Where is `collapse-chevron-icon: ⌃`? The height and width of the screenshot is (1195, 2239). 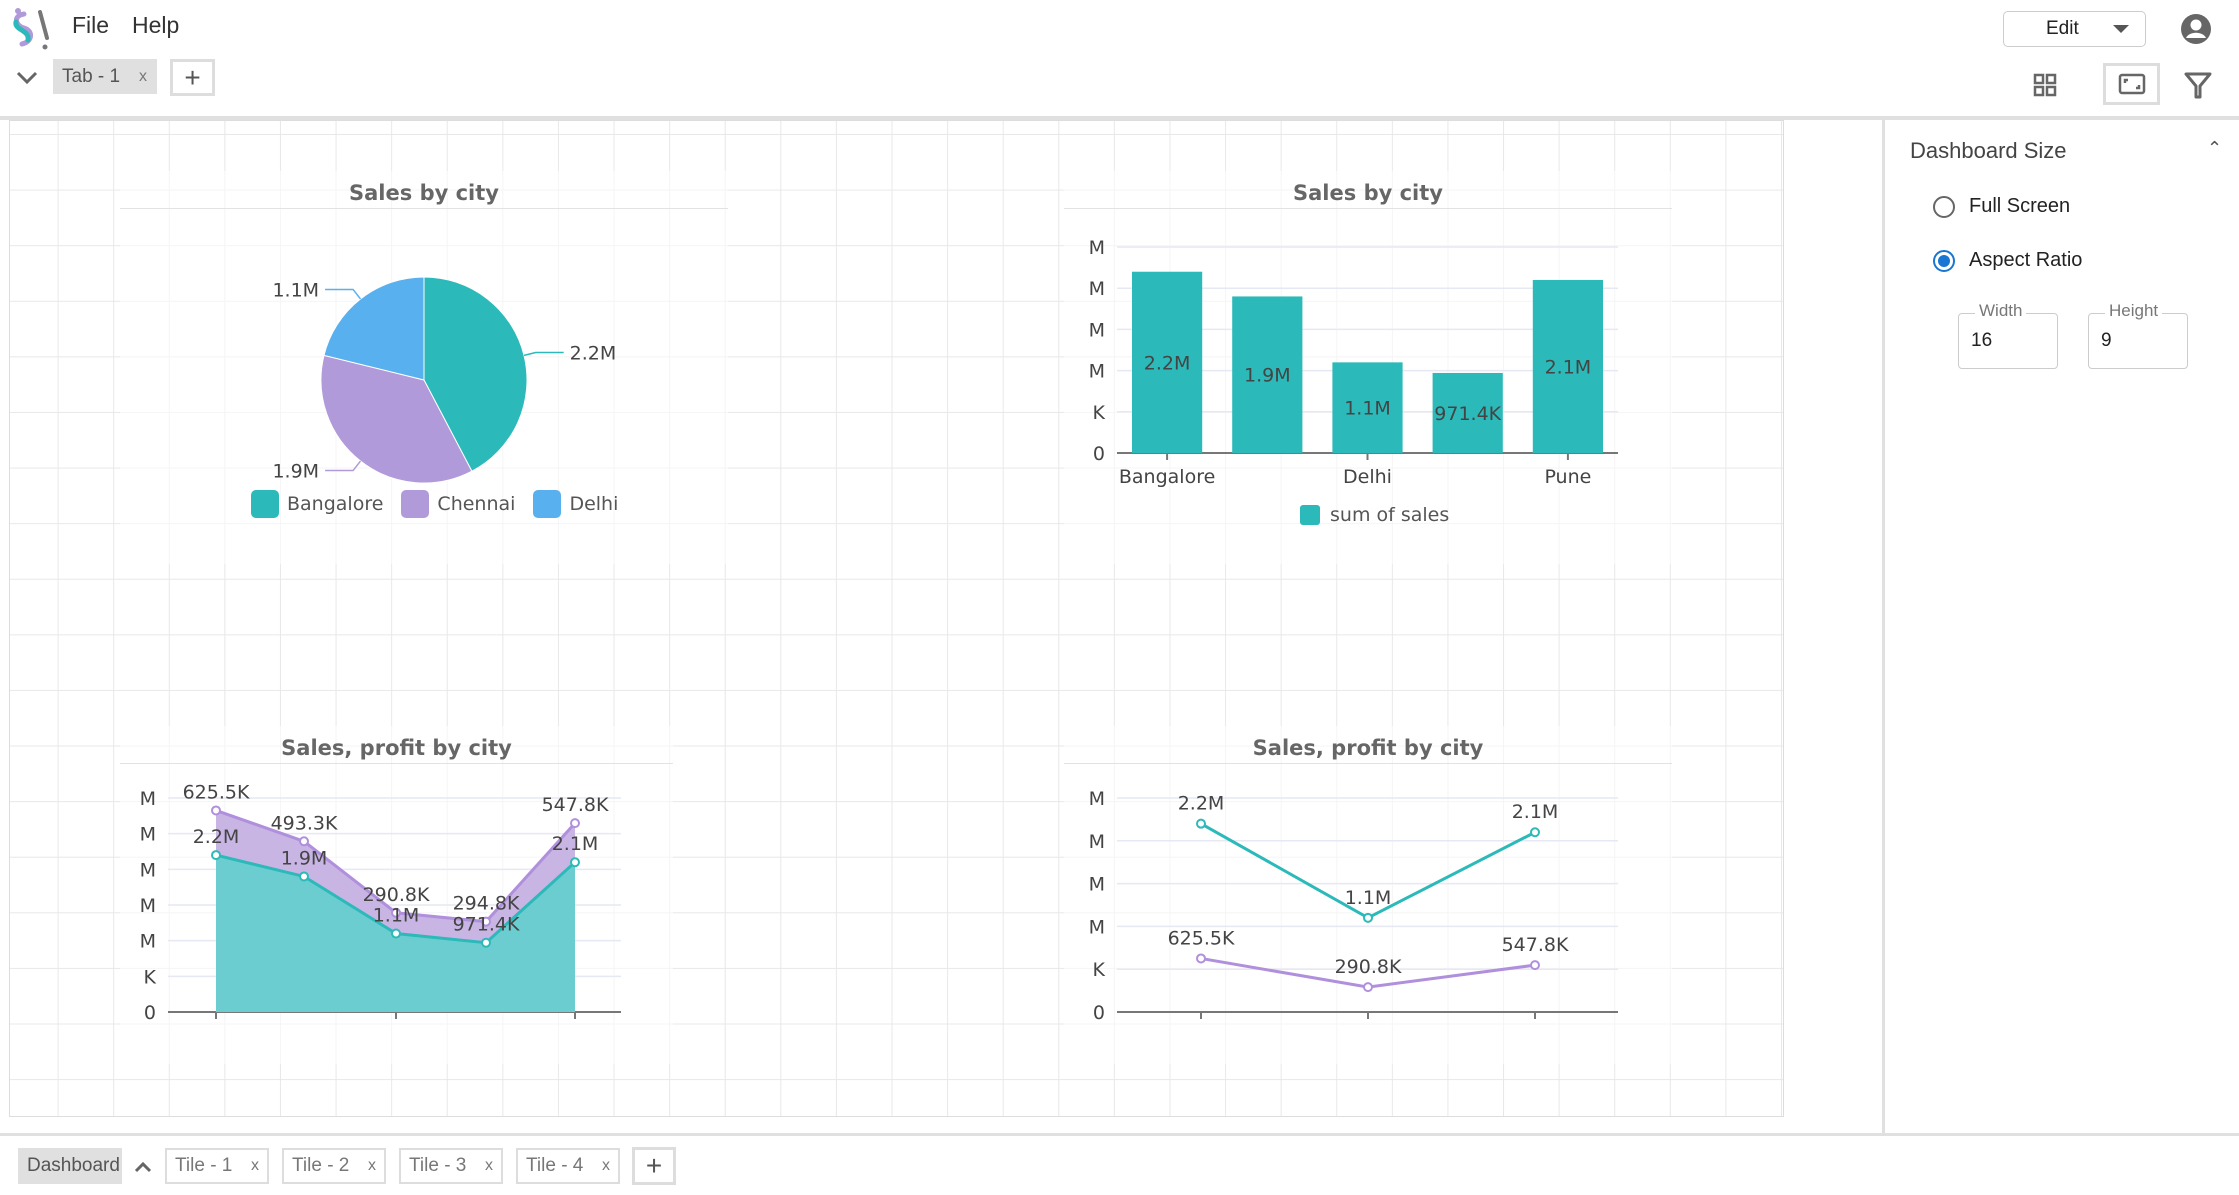 collapse-chevron-icon: ⌃ is located at coordinates (2214, 148).